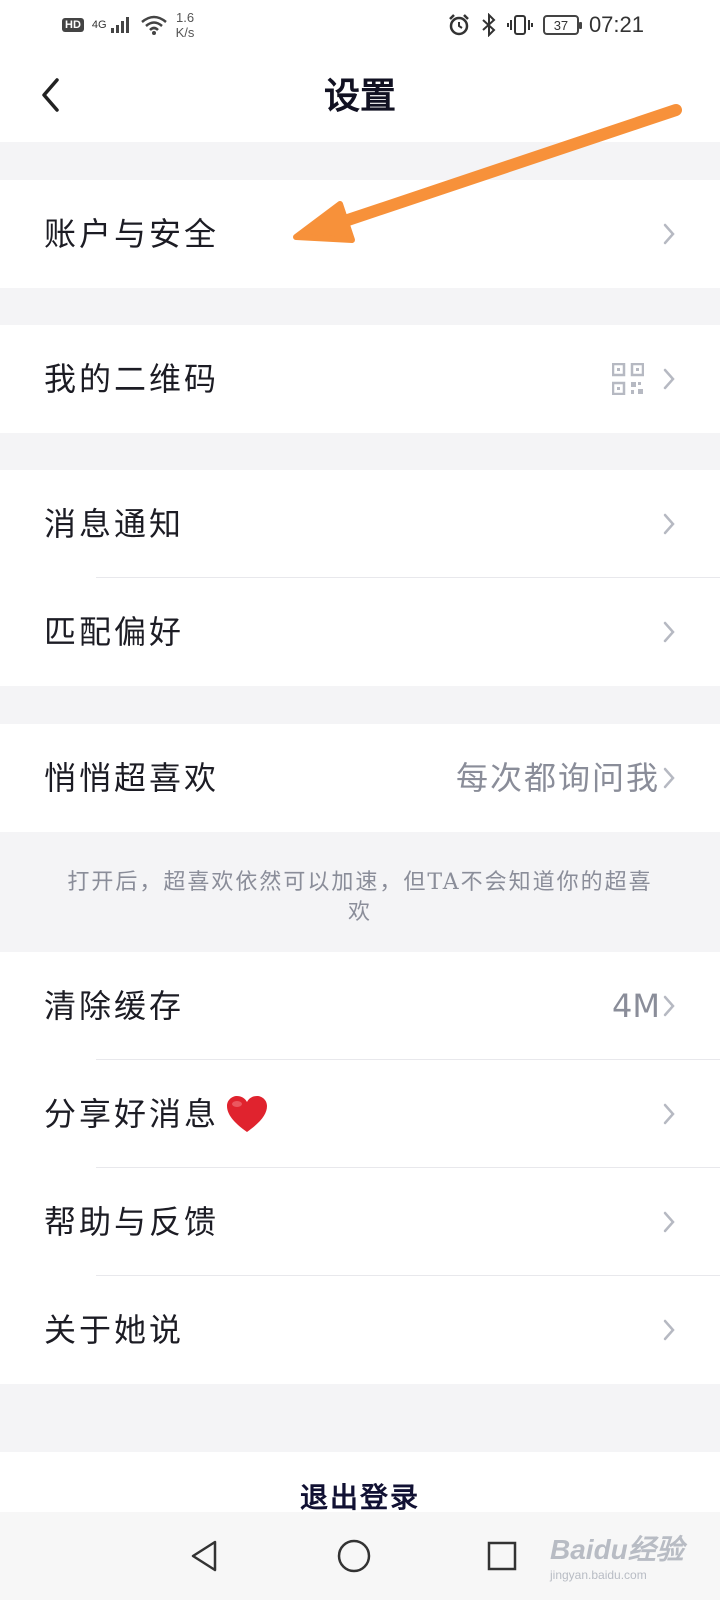 The width and height of the screenshot is (720, 1600). I want to click on page-title: 设置, so click(359, 96).